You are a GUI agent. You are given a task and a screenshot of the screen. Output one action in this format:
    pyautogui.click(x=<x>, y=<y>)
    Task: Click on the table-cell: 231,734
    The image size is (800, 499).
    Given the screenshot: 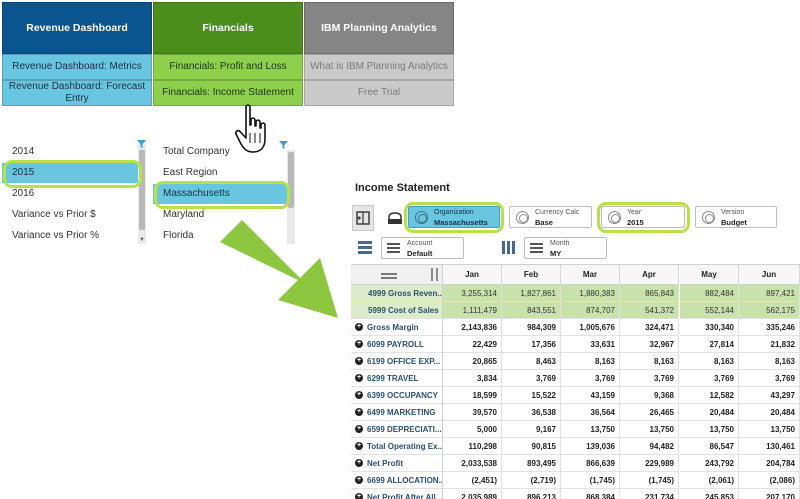 What is the action you would take?
    pyautogui.click(x=649, y=494)
    